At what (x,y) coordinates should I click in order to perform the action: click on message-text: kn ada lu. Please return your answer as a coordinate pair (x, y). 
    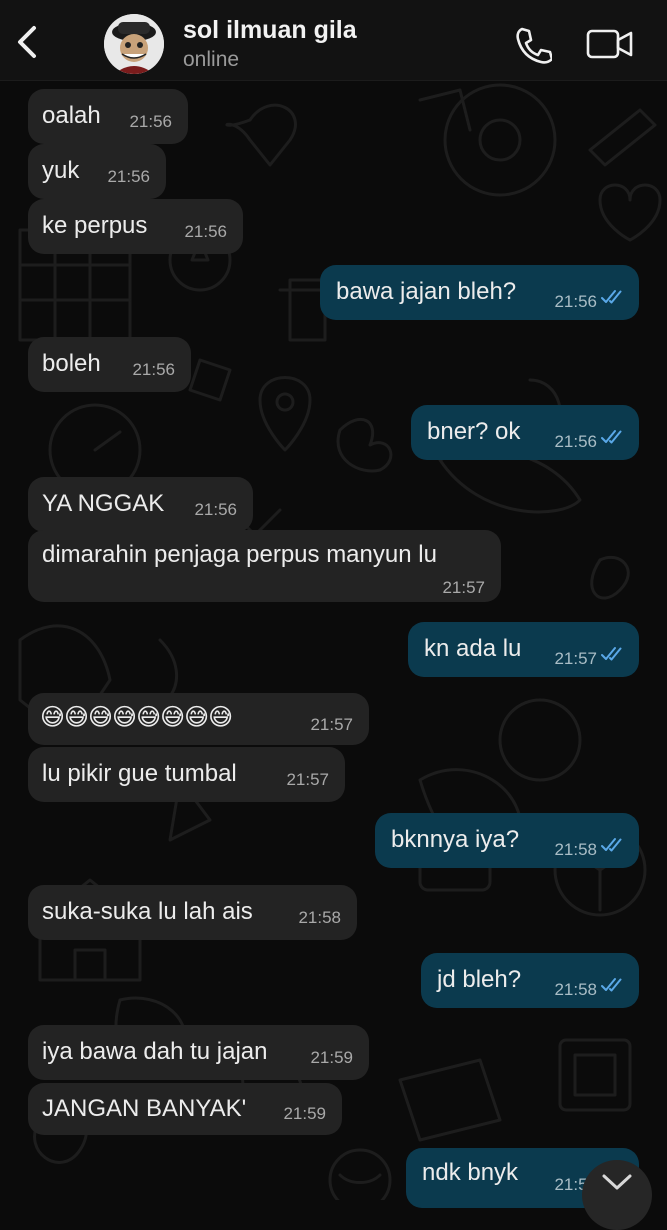
    Looking at the image, I should click on (473, 648).